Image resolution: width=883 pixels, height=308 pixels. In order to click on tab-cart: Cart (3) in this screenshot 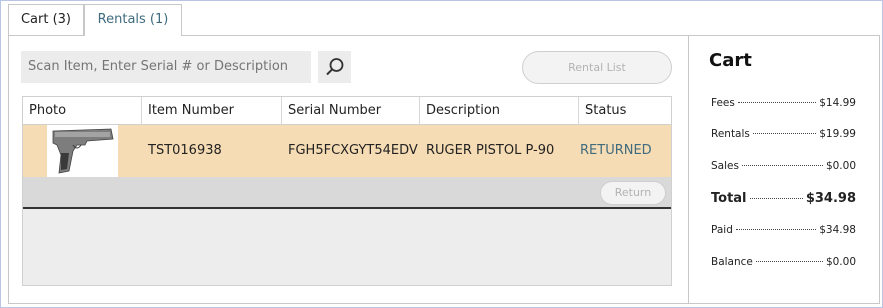, I will do `click(46, 19)`.